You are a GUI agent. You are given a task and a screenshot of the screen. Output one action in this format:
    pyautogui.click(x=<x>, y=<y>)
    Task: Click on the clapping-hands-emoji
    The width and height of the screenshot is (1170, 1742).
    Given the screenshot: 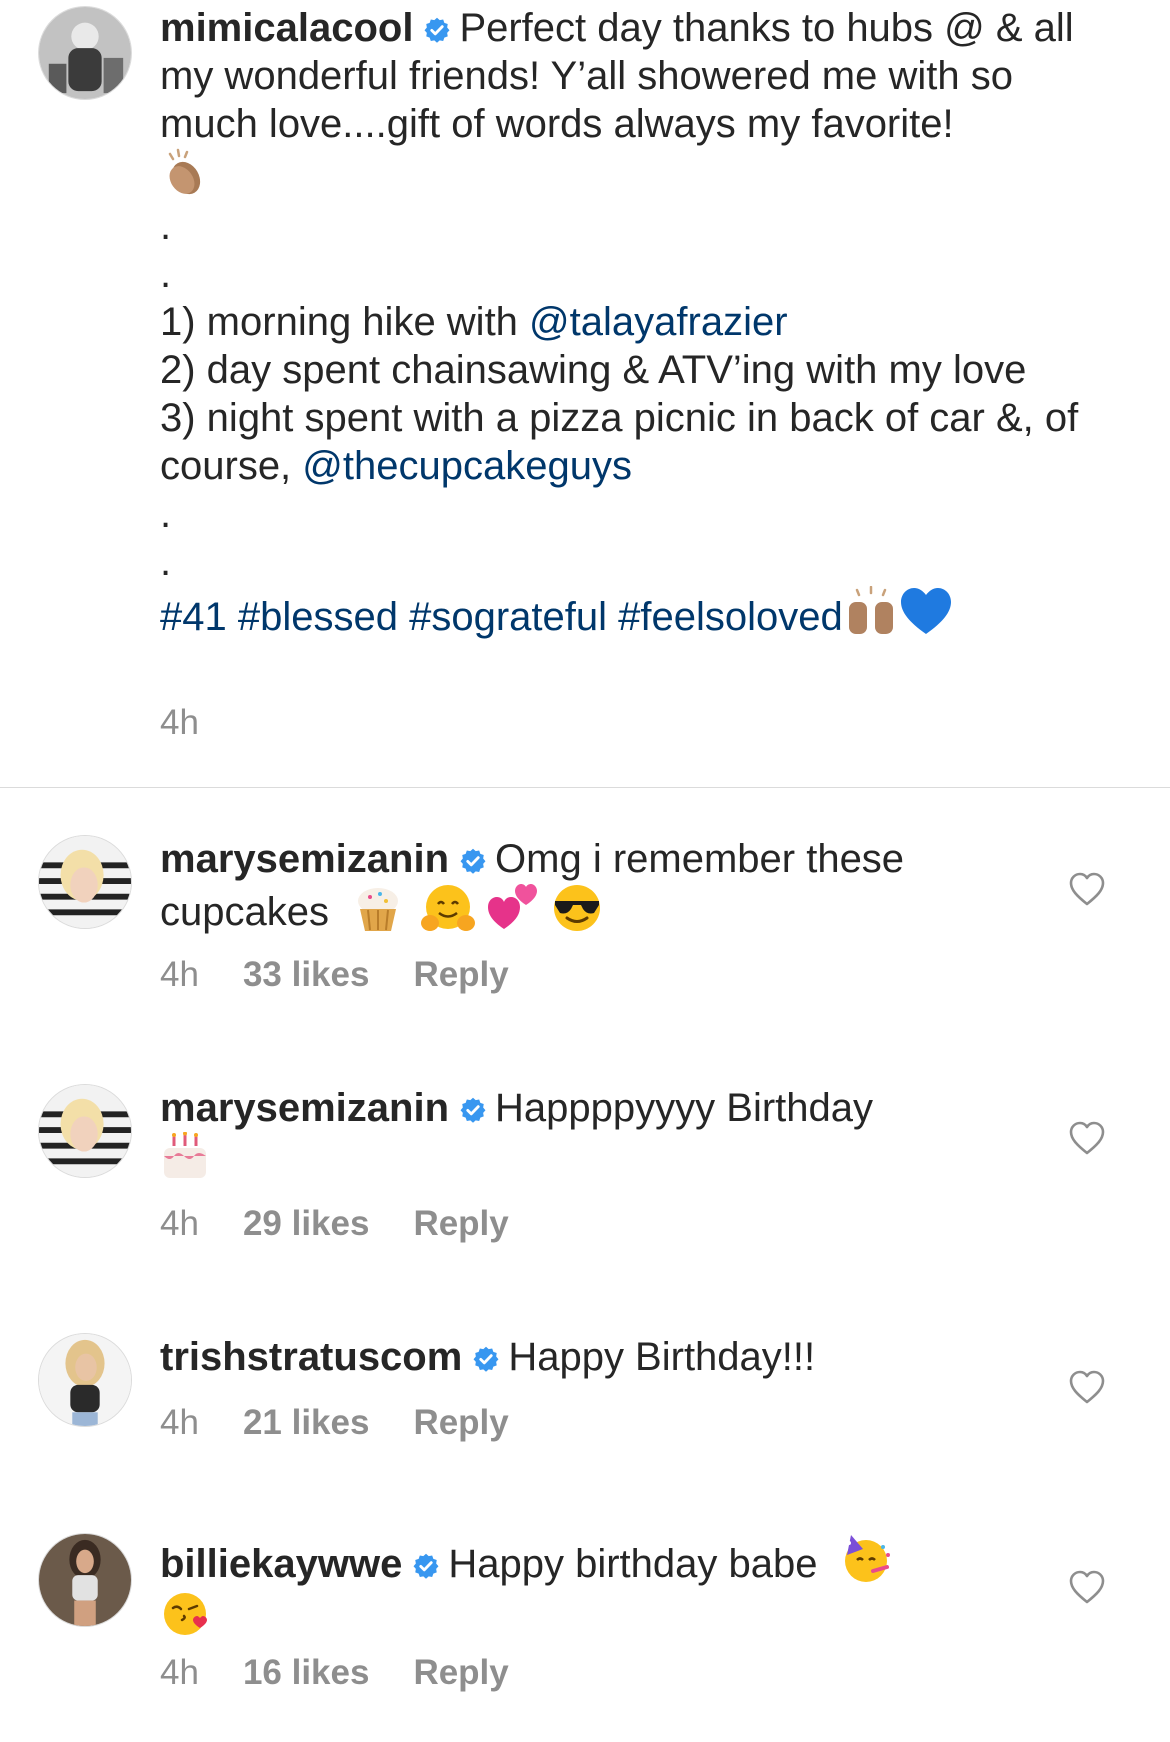 What is the action you would take?
    pyautogui.click(x=184, y=171)
    